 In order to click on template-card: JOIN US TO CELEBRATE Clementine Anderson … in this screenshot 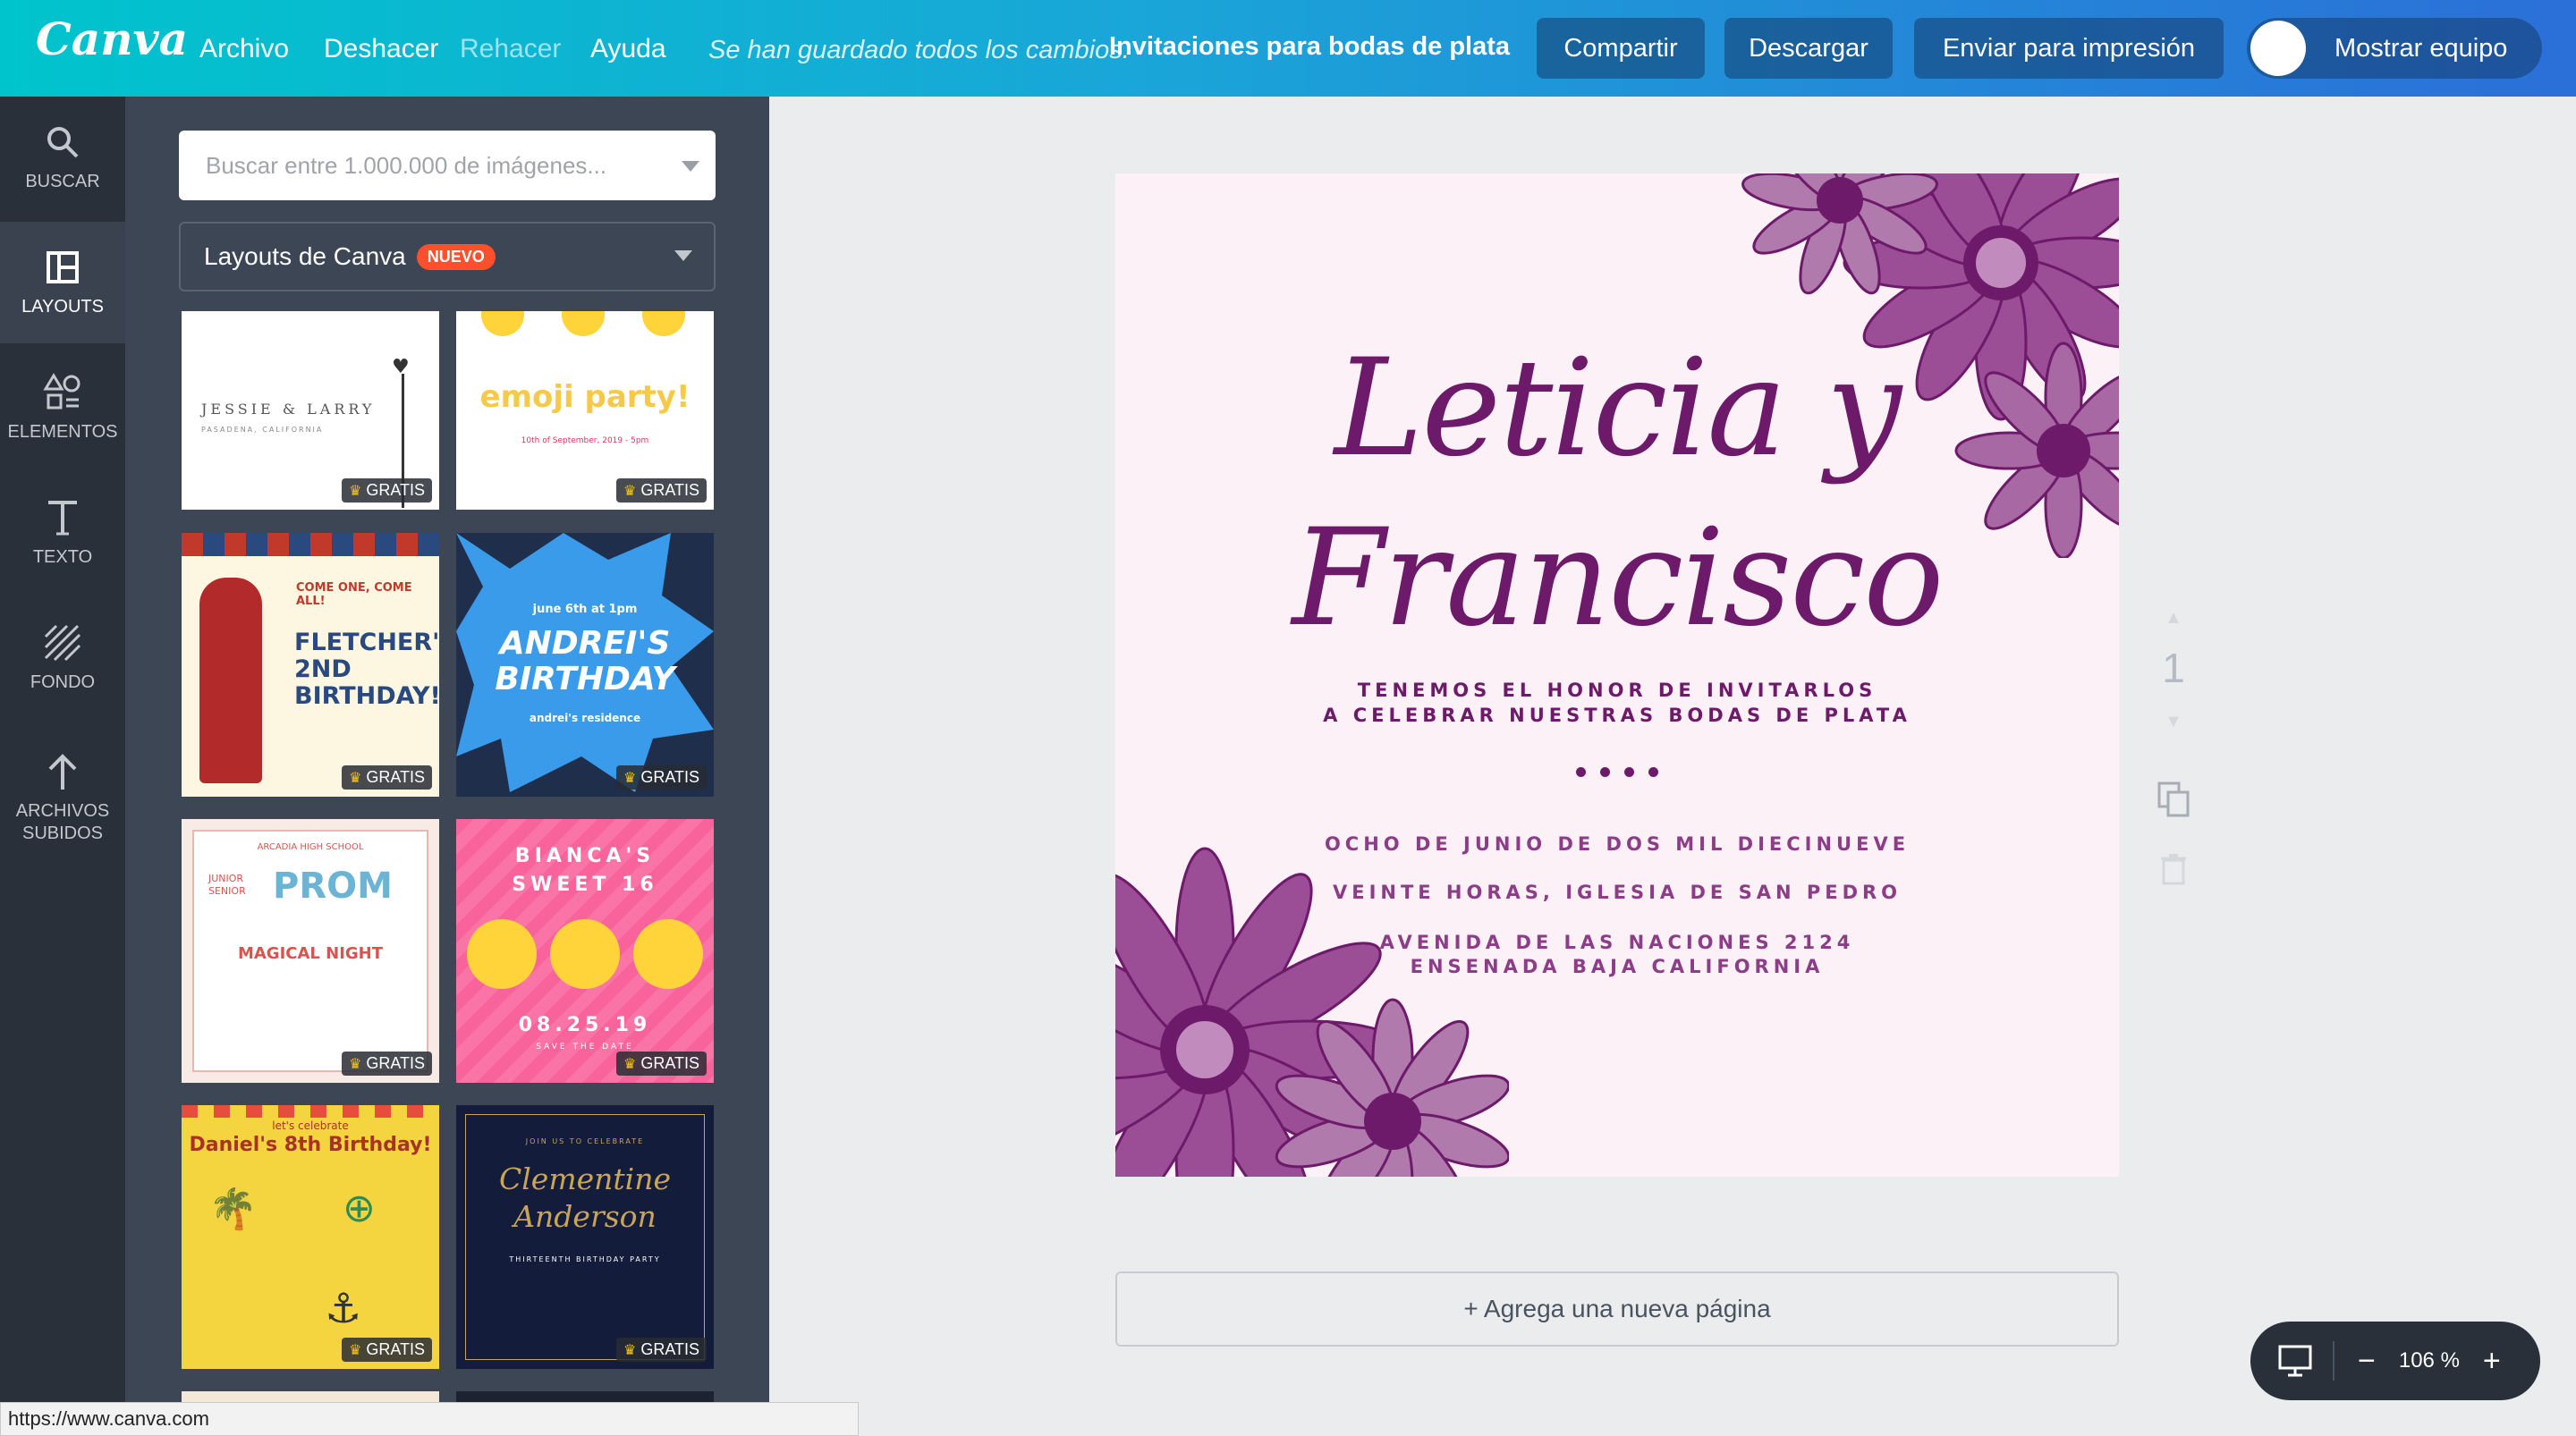, I will do `click(585, 1237)`.